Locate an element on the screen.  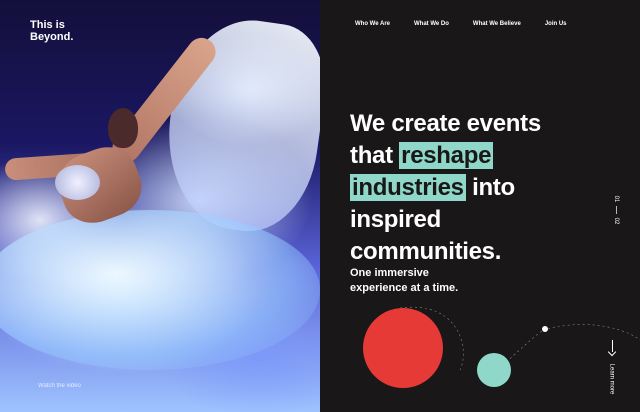
nav-item-what-we-believe: What We Believe is located at coordinates (497, 24).